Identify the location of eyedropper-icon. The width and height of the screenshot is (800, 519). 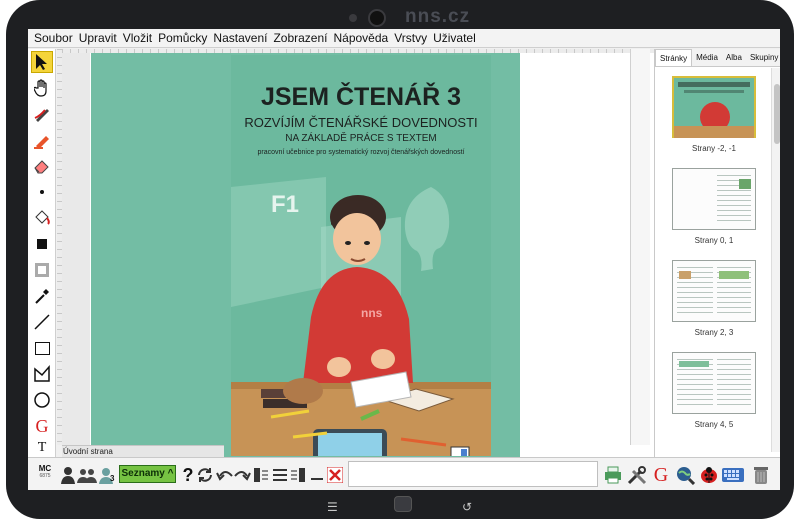
(42, 296).